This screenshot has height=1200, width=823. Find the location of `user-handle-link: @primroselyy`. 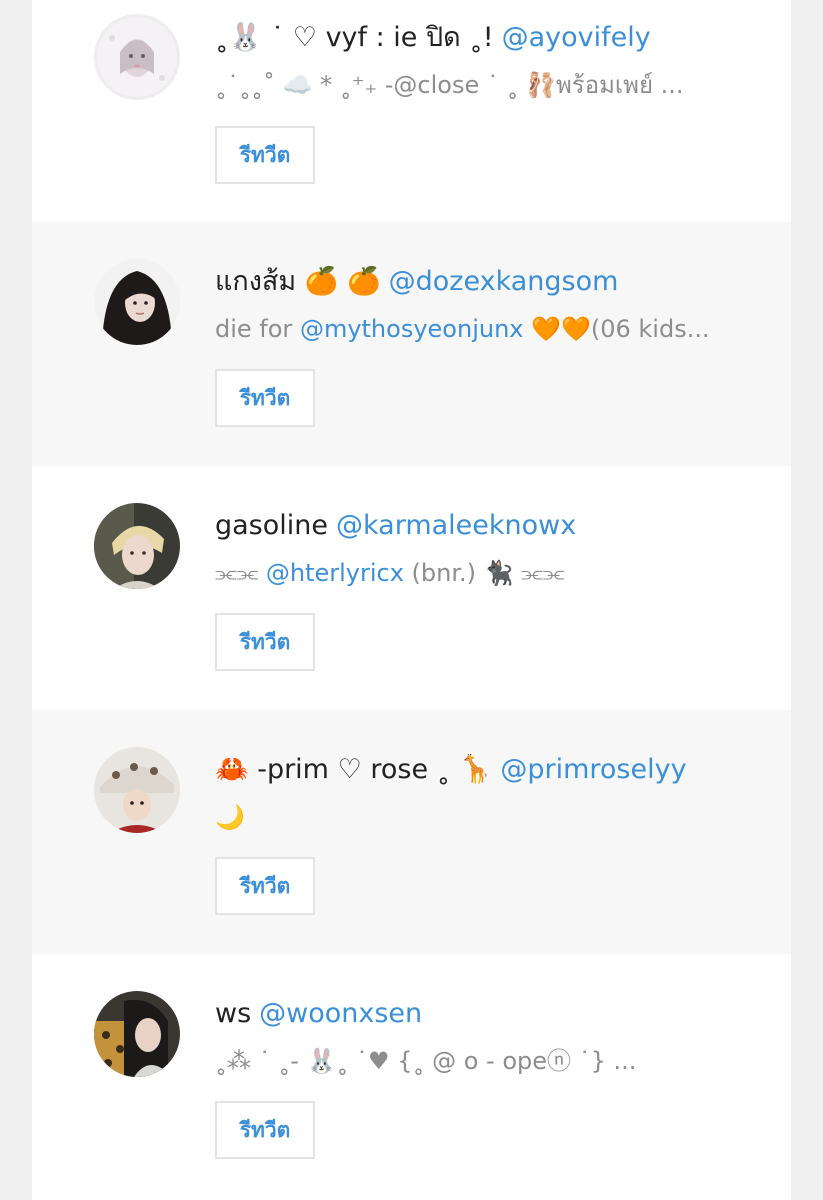

user-handle-link: @primroselyy is located at coordinates (593, 769).